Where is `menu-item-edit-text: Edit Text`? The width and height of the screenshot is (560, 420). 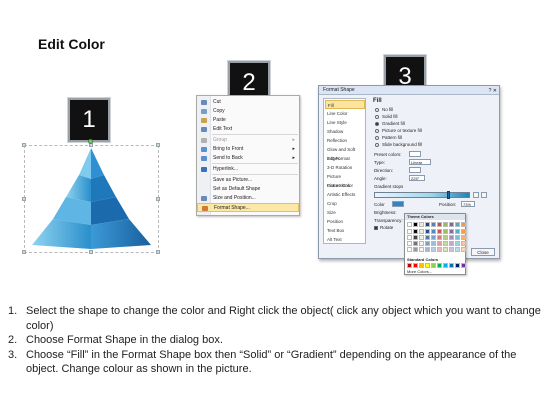
menu-item-edit-text: Edit Text is located at coordinates (248, 129).